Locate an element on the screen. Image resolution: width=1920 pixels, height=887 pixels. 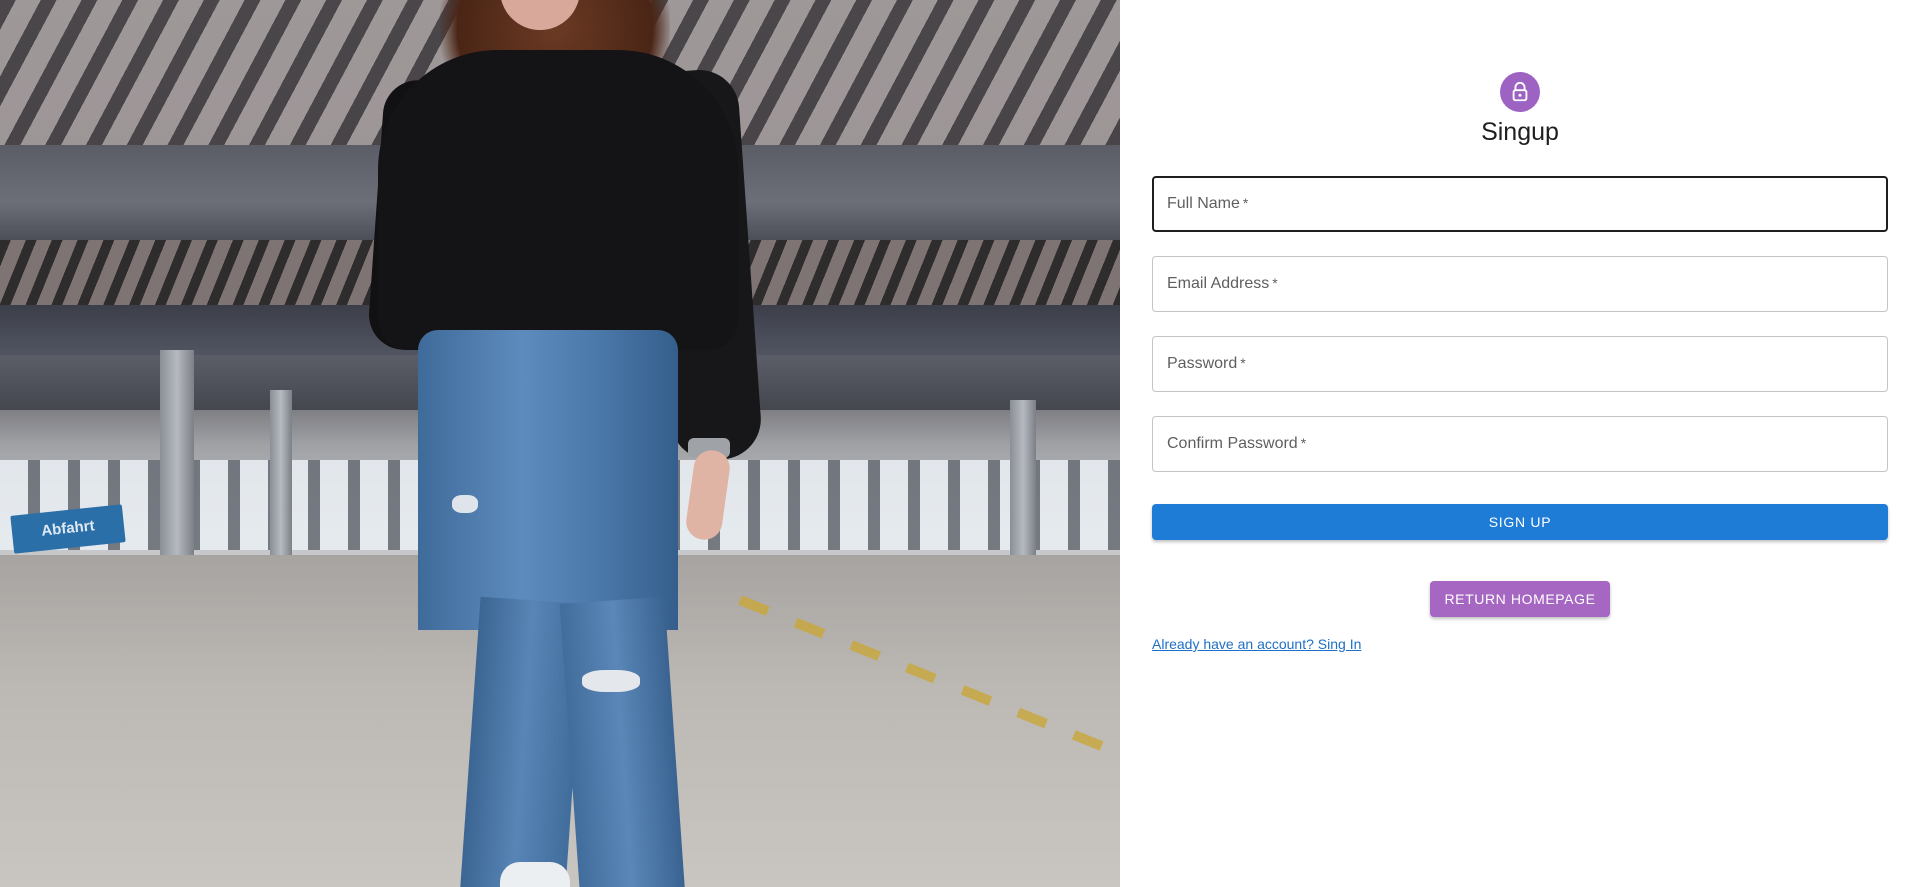
page-title: Singup is located at coordinates (1520, 132).